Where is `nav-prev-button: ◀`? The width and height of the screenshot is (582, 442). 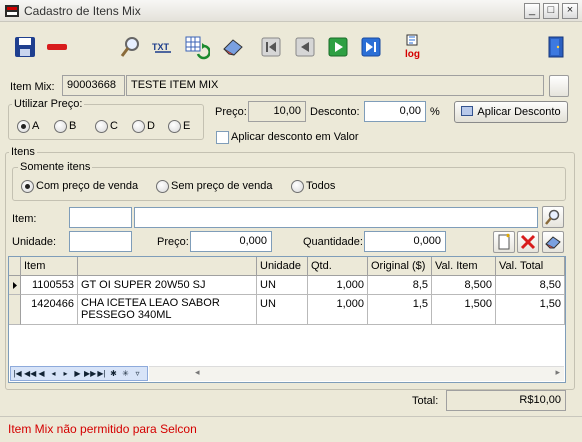
nav-prev-button: ◀ is located at coordinates (41, 373).